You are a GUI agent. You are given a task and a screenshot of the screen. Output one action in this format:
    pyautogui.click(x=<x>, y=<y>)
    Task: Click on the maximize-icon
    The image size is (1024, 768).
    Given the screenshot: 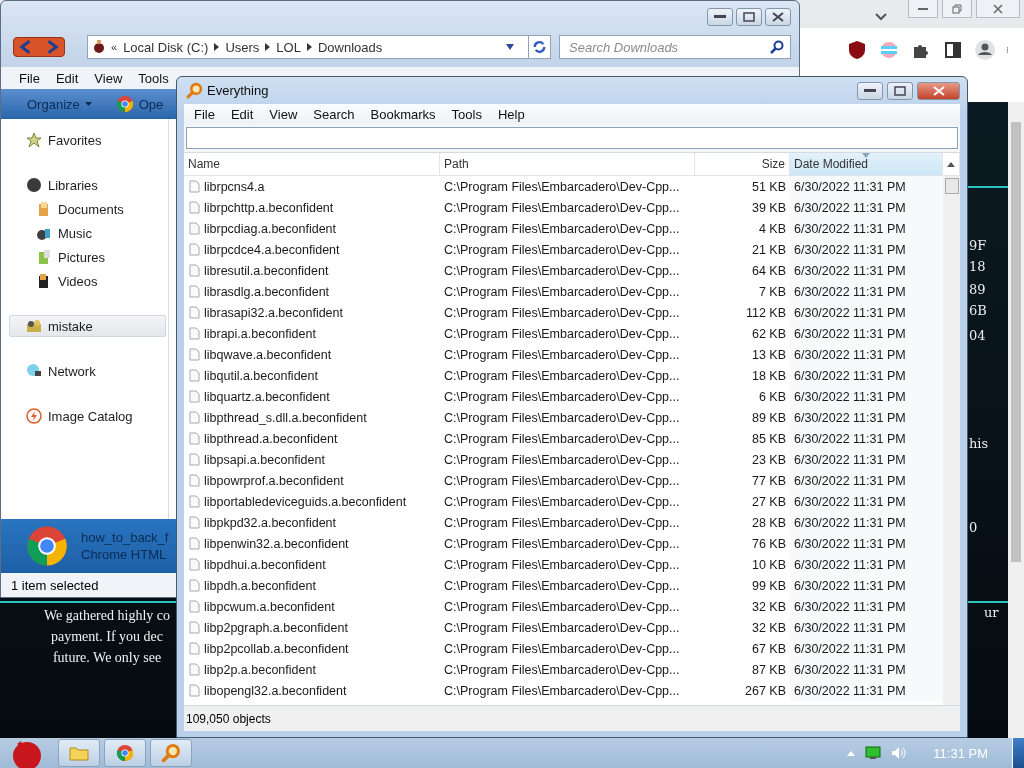 What is the action you would take?
    pyautogui.click(x=900, y=90)
    